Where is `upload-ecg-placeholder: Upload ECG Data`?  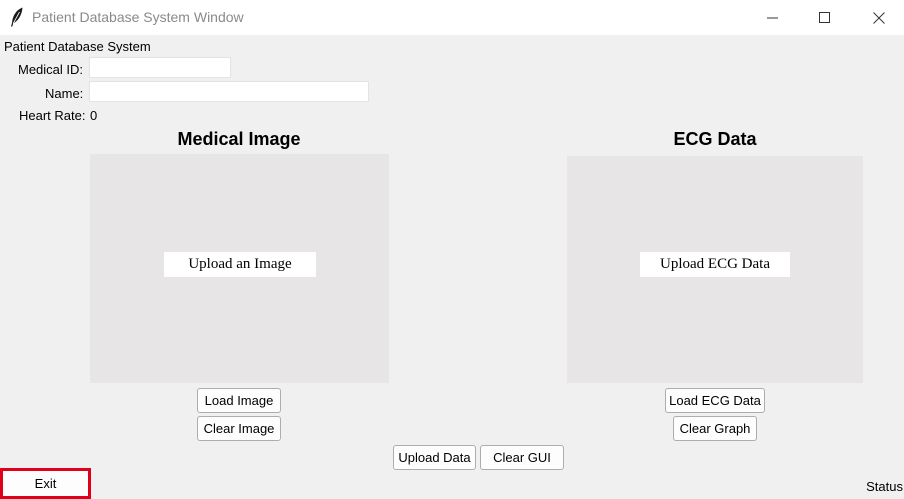 upload-ecg-placeholder: Upload ECG Data is located at coordinates (715, 264).